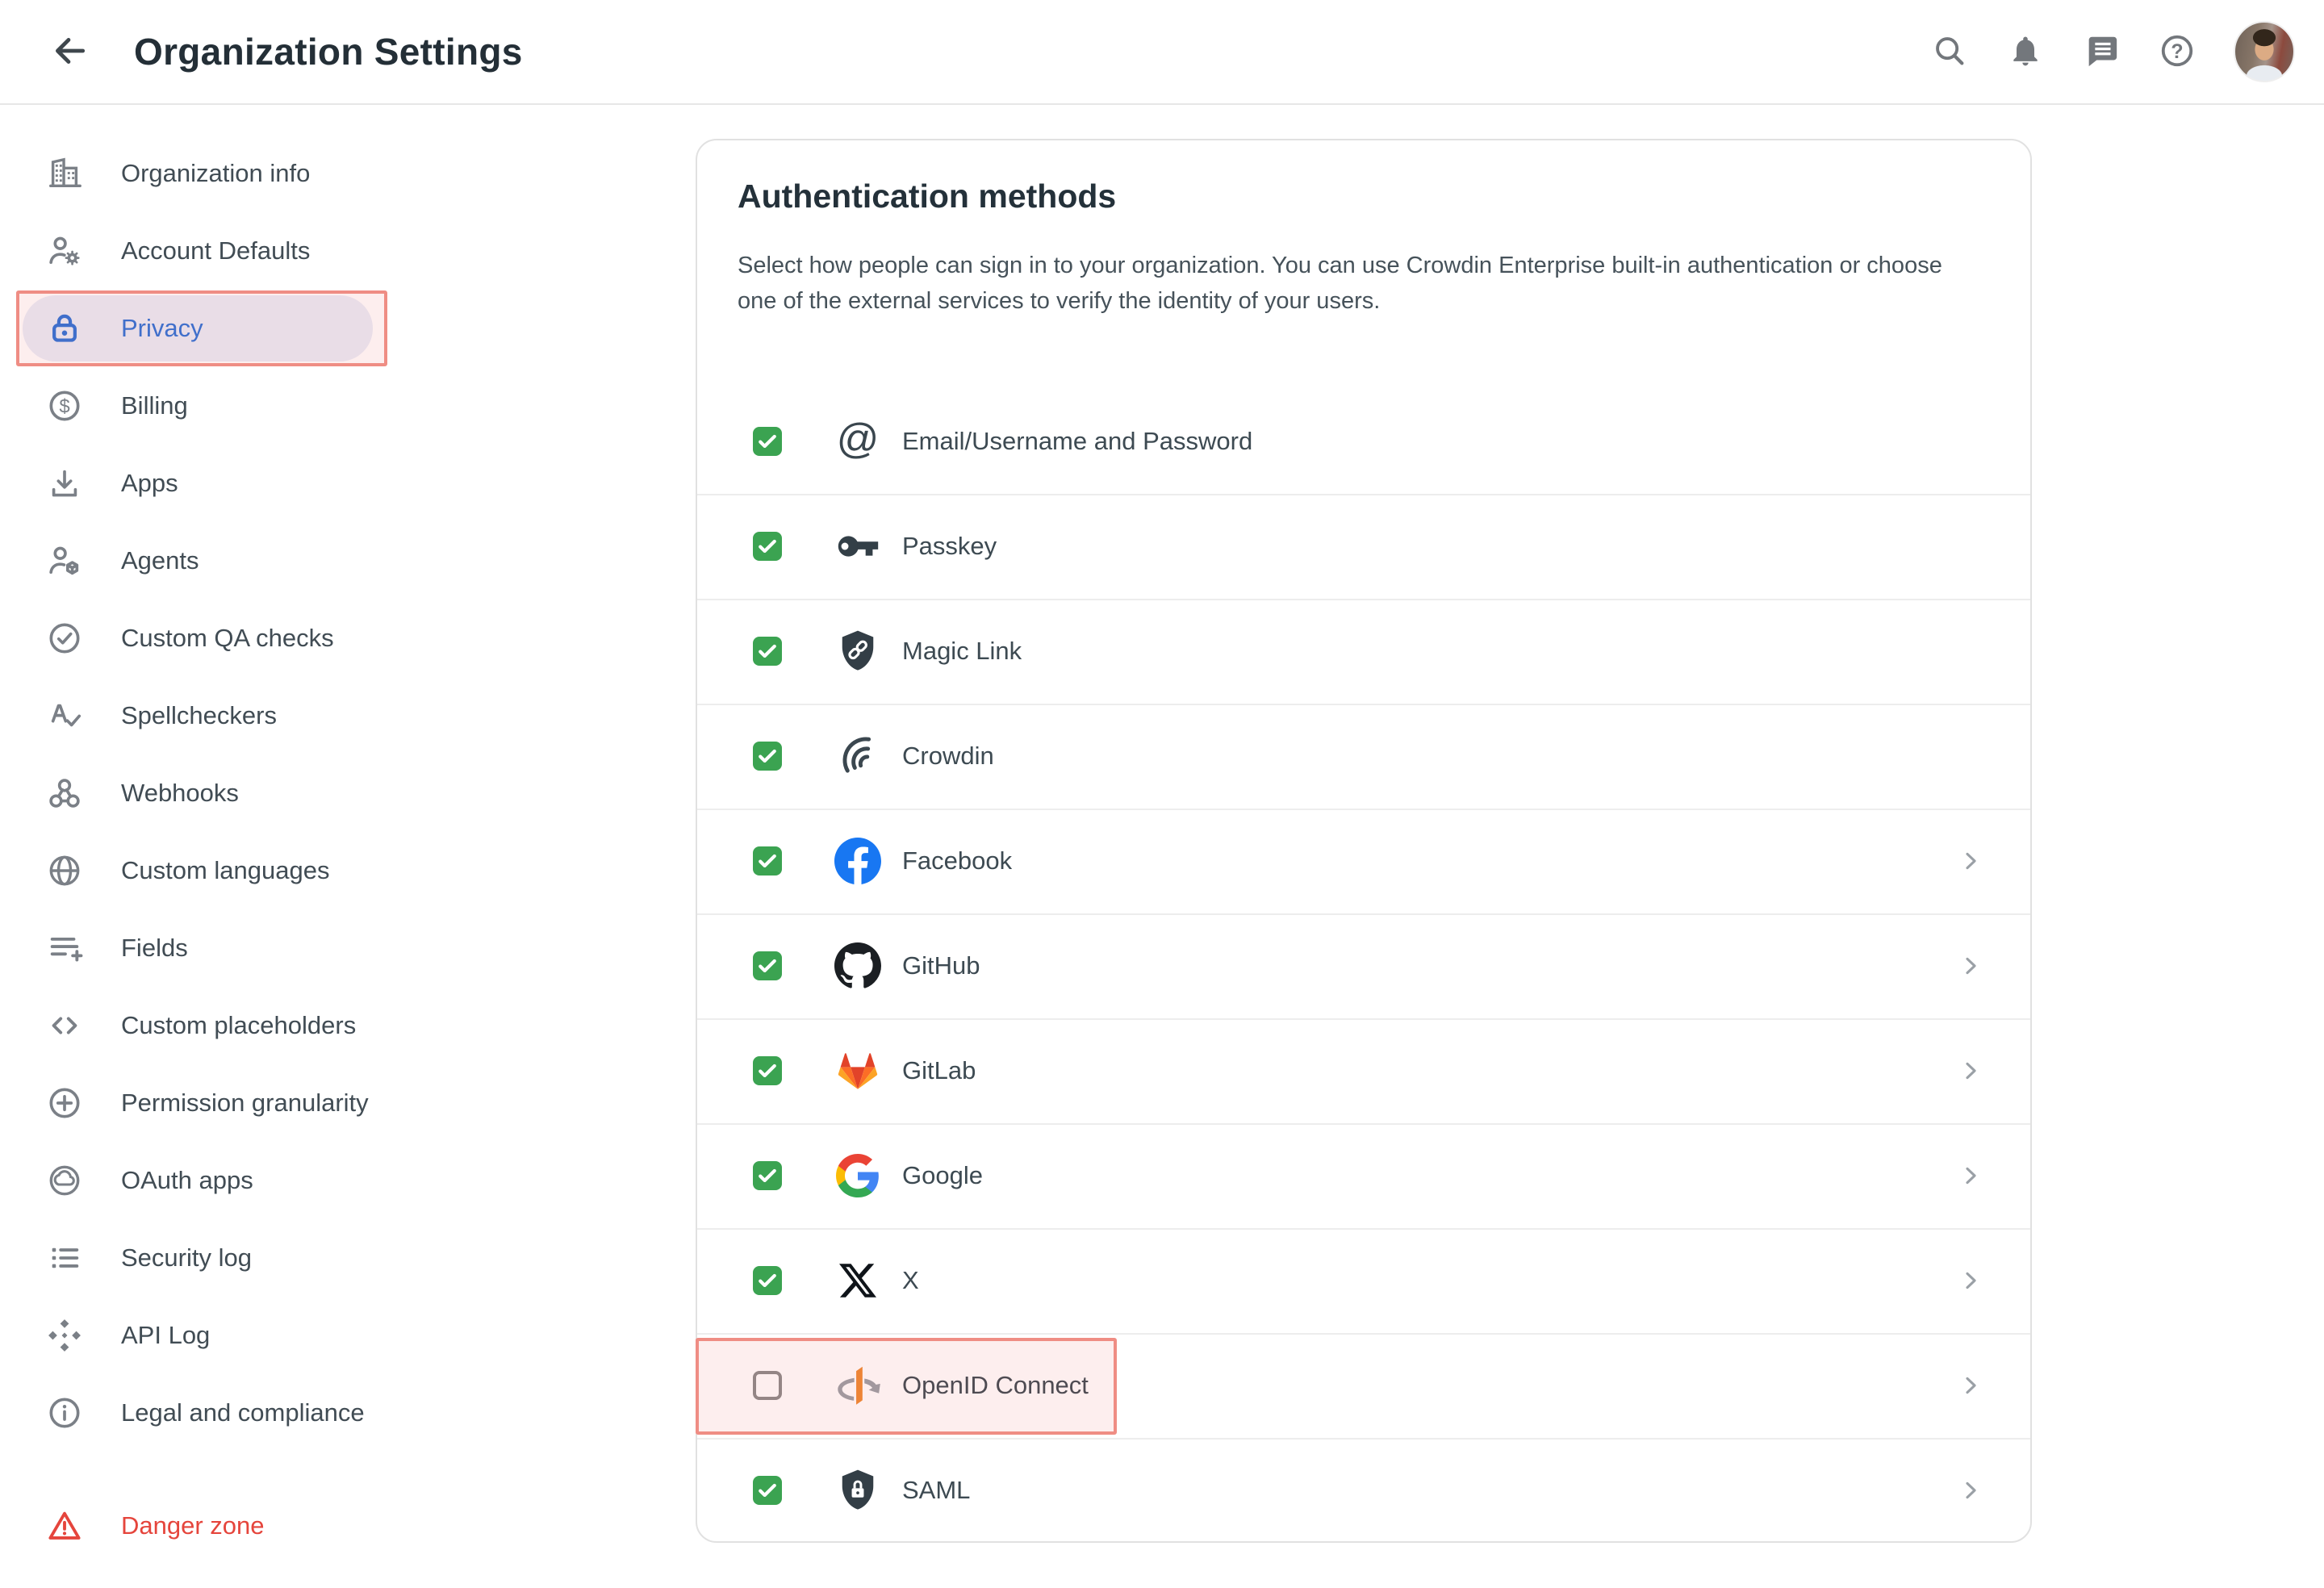 This screenshot has width=2324, height=1588. Describe the element at coordinates (349, 1180) in the screenshot. I see `sidebar-item-oauth-apps: OAuth apps` at that location.